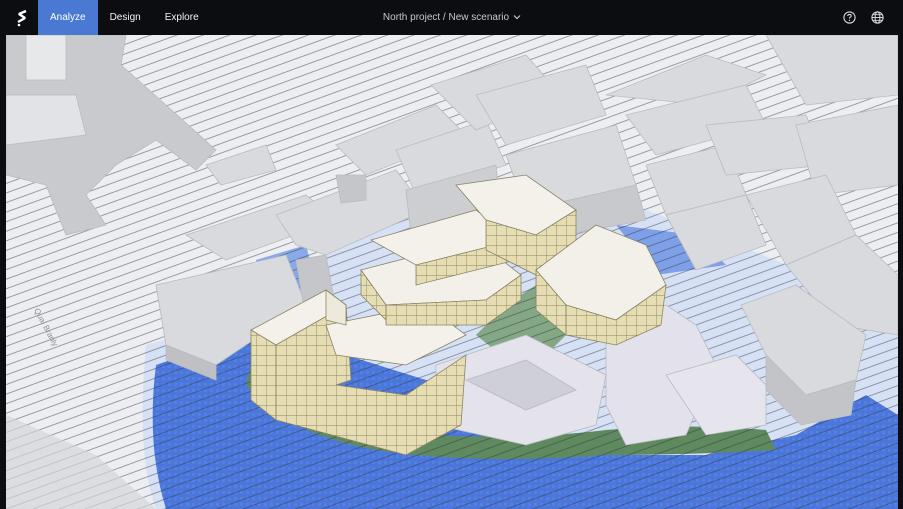  What do you see at coordinates (863, 17) in the screenshot?
I see `toolbar-right` at bounding box center [863, 17].